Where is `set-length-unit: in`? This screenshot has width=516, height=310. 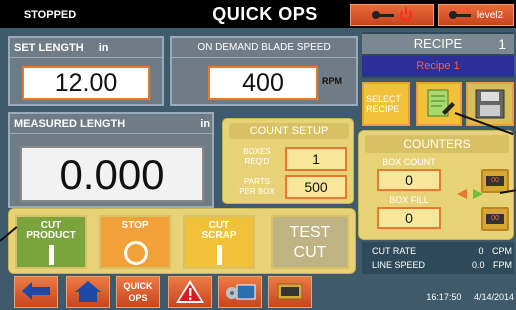
set-length-unit: in is located at coordinates (103, 48).